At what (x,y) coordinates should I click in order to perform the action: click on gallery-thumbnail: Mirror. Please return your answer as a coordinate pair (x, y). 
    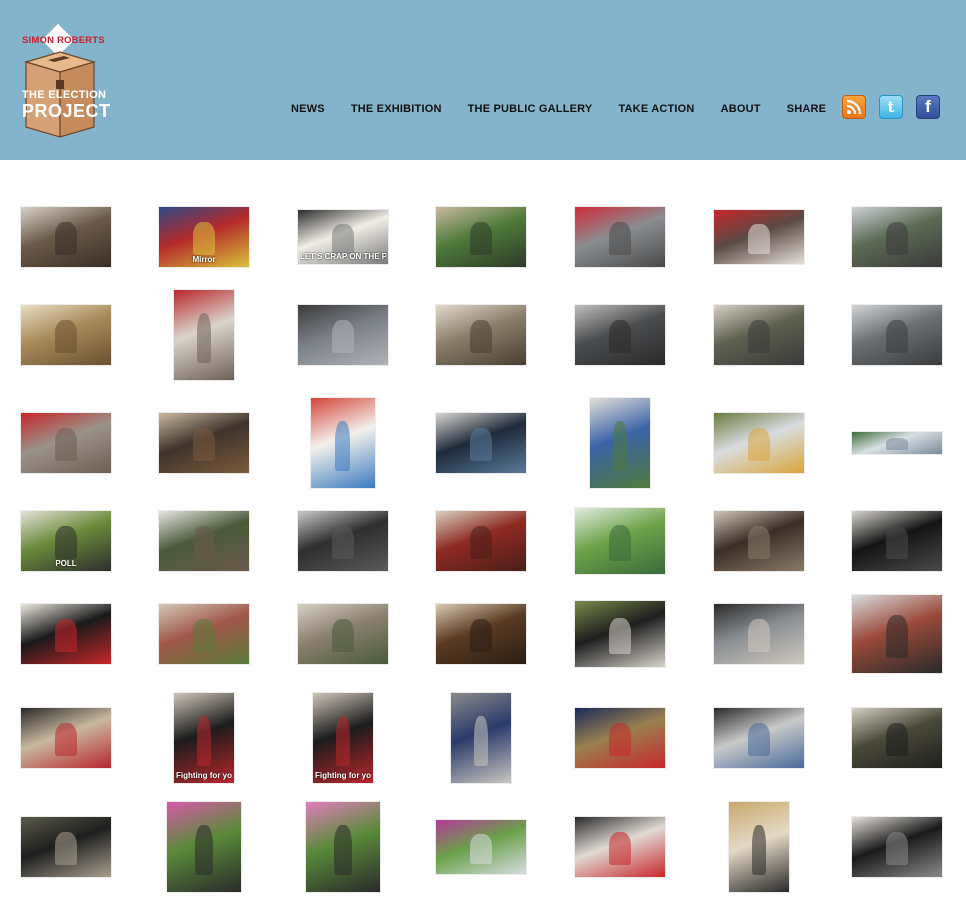
    Looking at the image, I should click on (204, 237).